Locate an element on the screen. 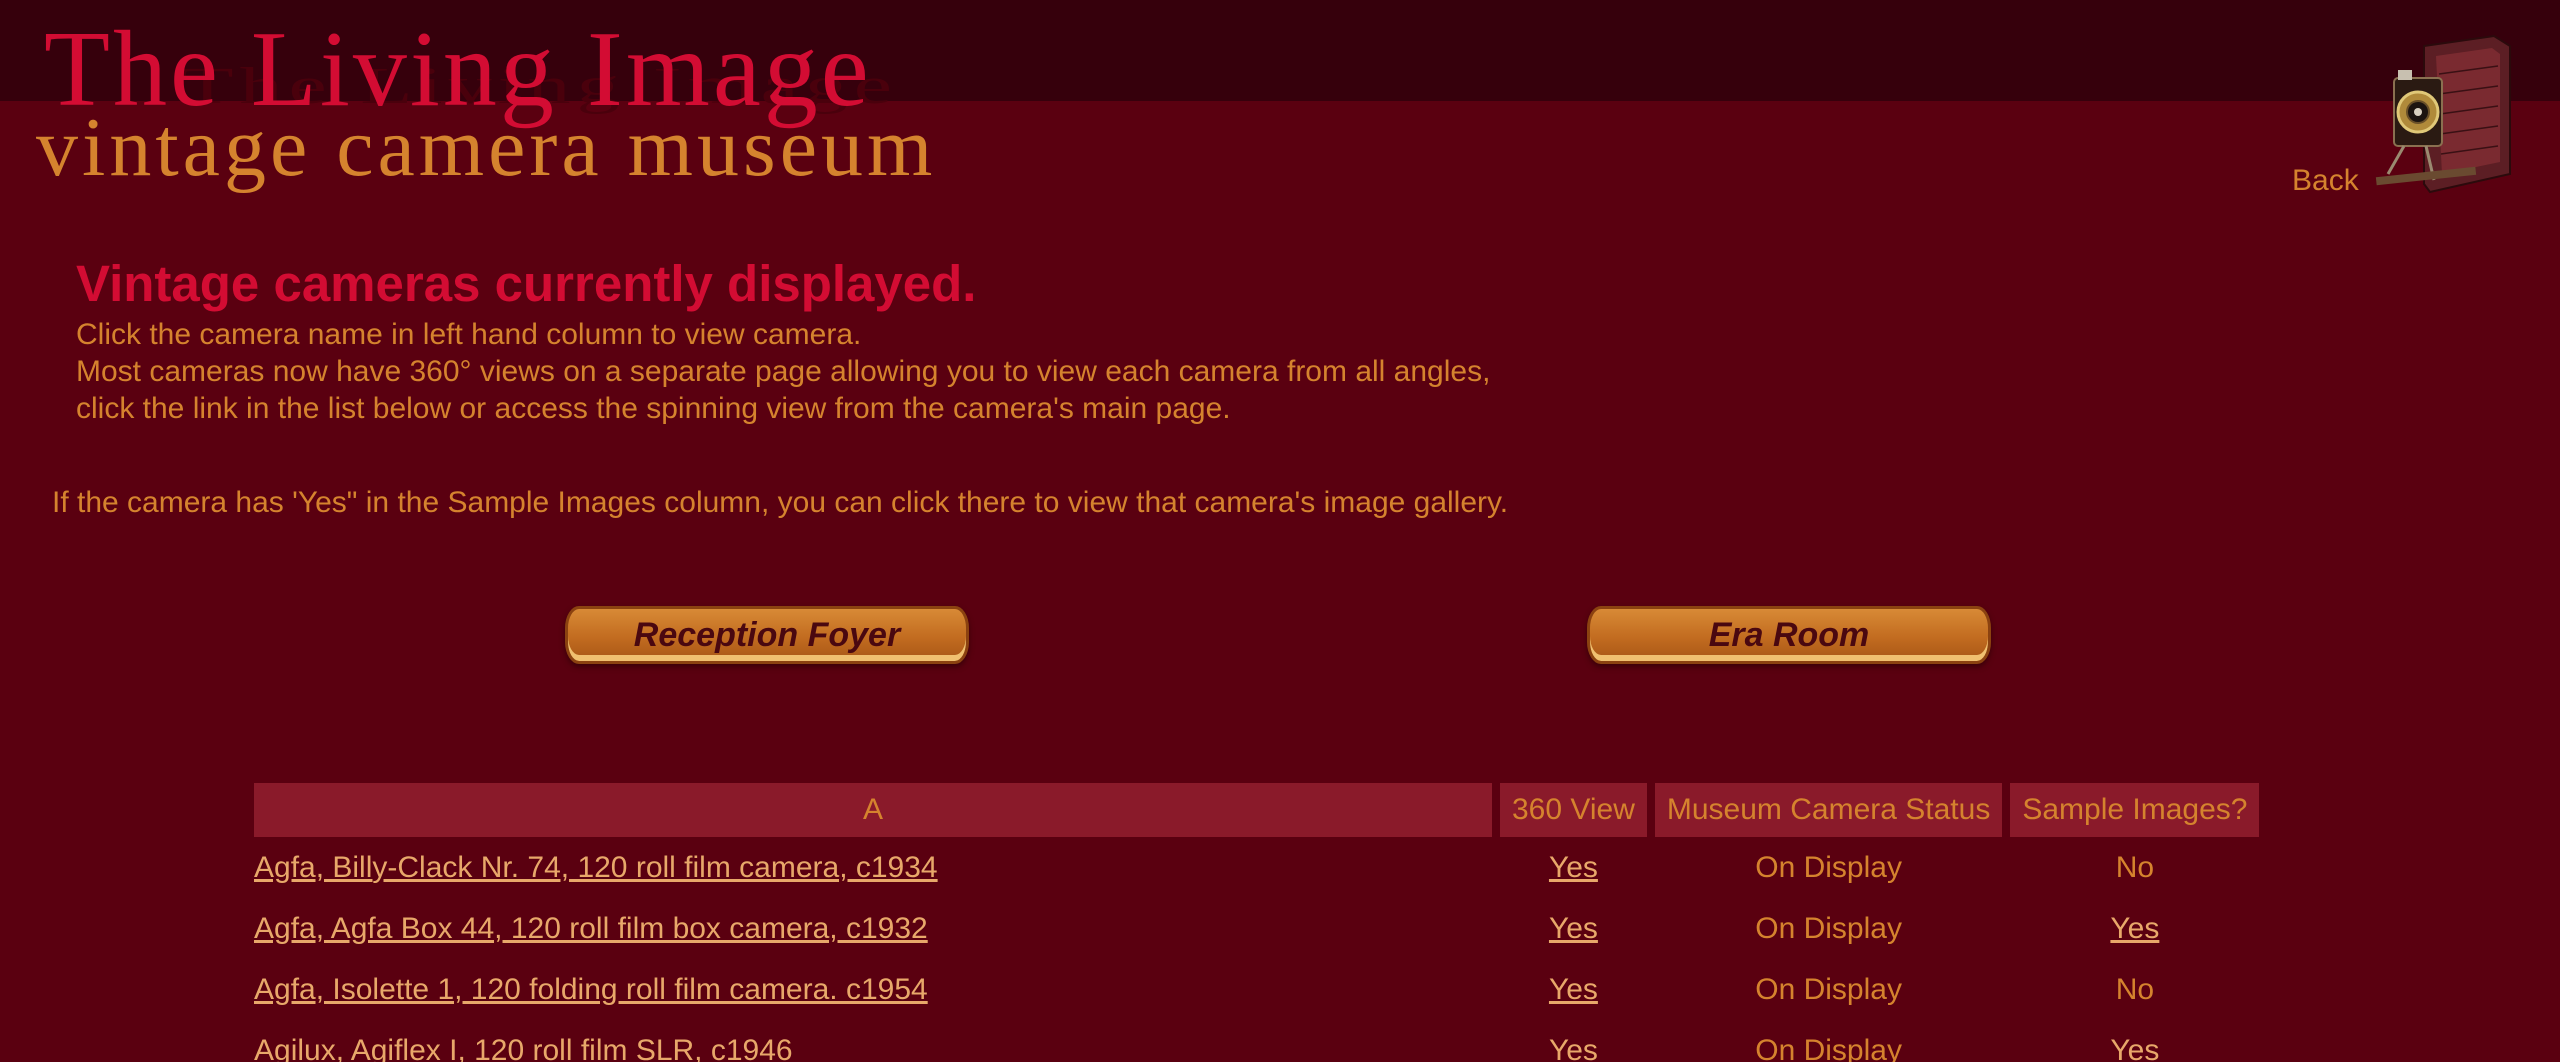 The image size is (2560, 1062). logo-subtitle: vintage camera museum is located at coordinates (486, 147).